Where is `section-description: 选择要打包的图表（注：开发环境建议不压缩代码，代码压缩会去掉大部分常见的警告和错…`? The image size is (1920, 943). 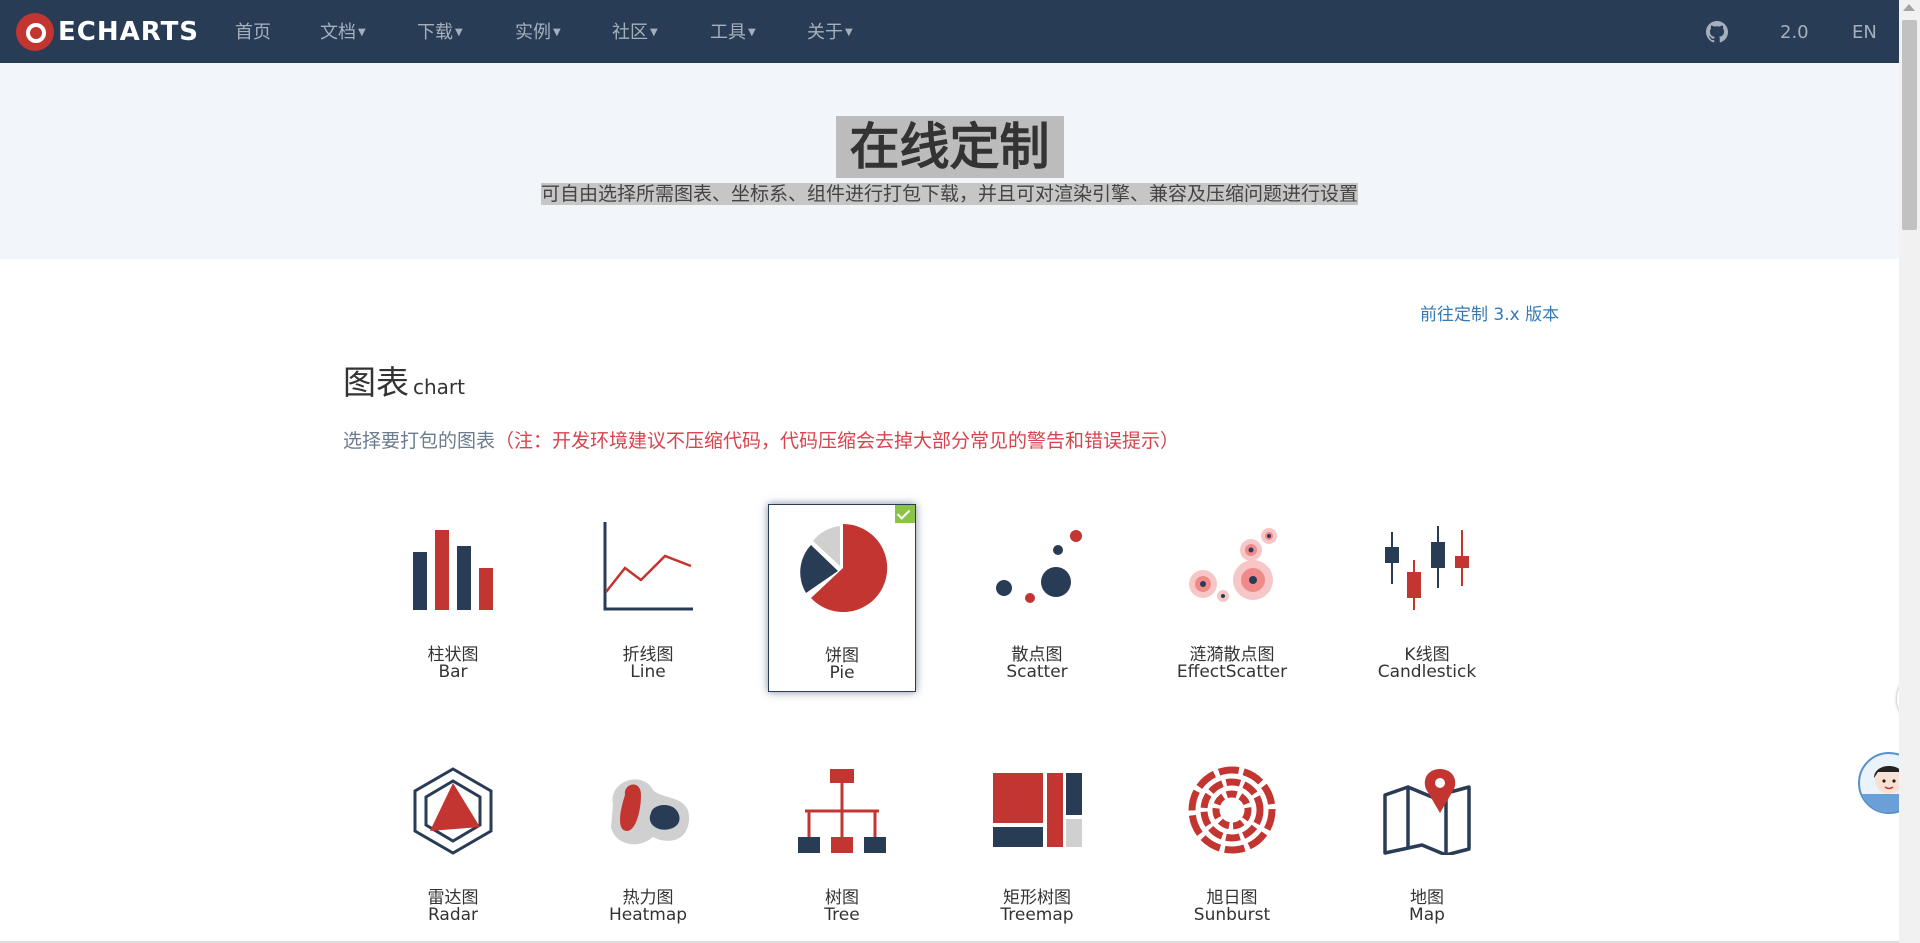
section-description: 选择要打包的图表（注：开发环境建议不压缩代码，代码压缩会去掉大部分常见的警告和错… is located at coordinates (761, 441).